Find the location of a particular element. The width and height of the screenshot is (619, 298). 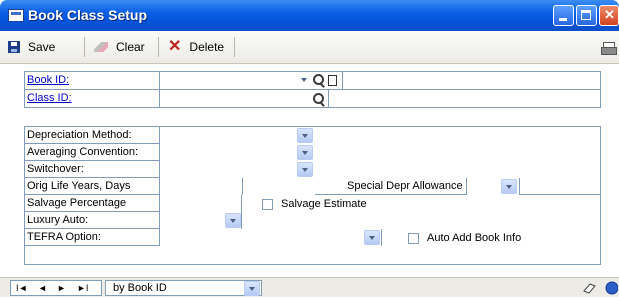

salvage-percentage-label: Salvage Percentage is located at coordinates (77, 203).